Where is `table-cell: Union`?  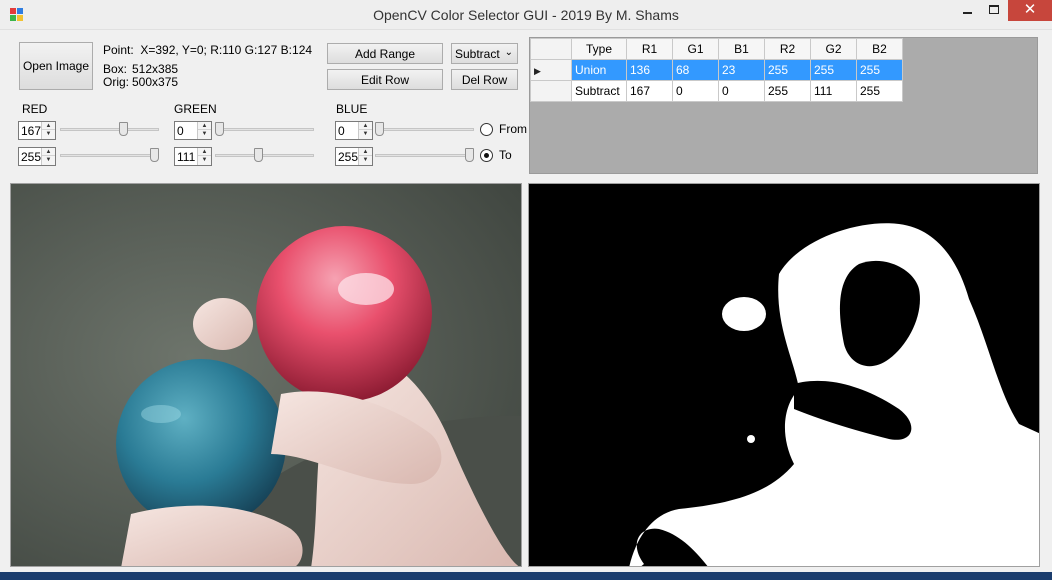
table-cell: Union is located at coordinates (599, 70).